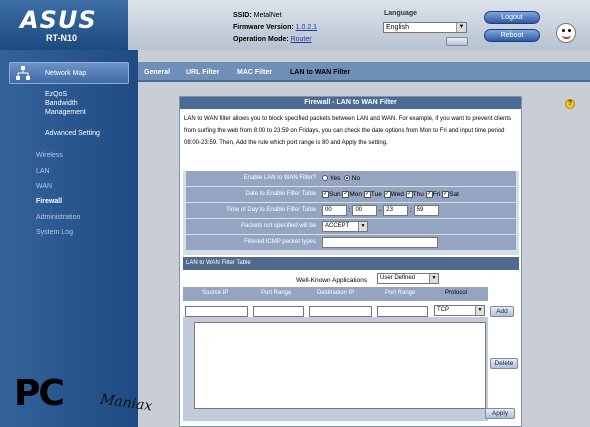 The height and width of the screenshot is (427, 590). Describe the element at coordinates (49, 155) in the screenshot. I see `sidebar-item-wireless: Wireless` at that location.